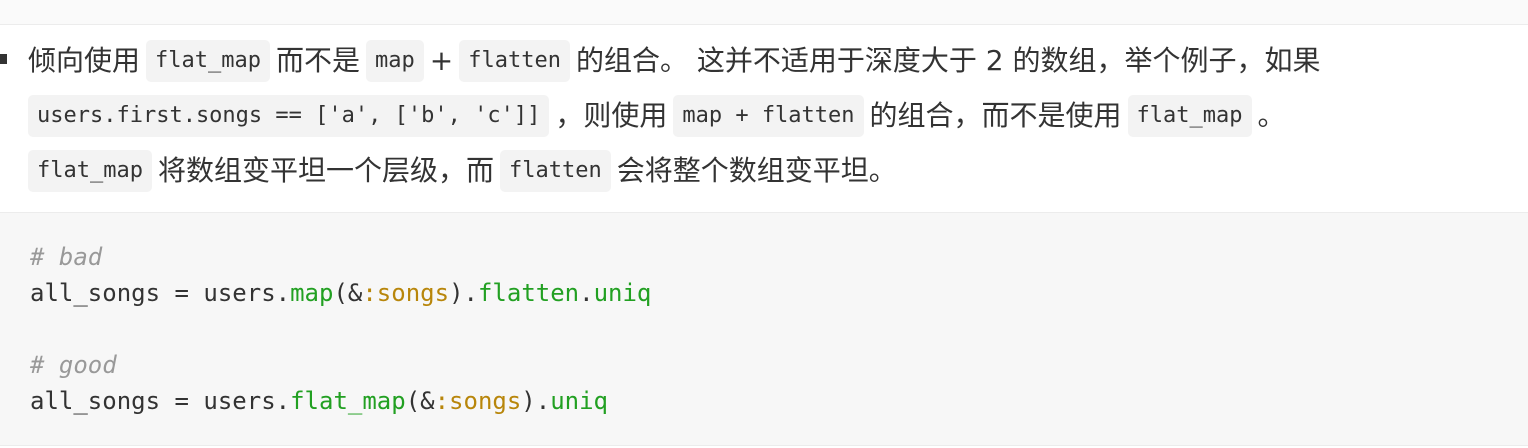  I want to click on text-segment: 而不是, so click(317, 60).